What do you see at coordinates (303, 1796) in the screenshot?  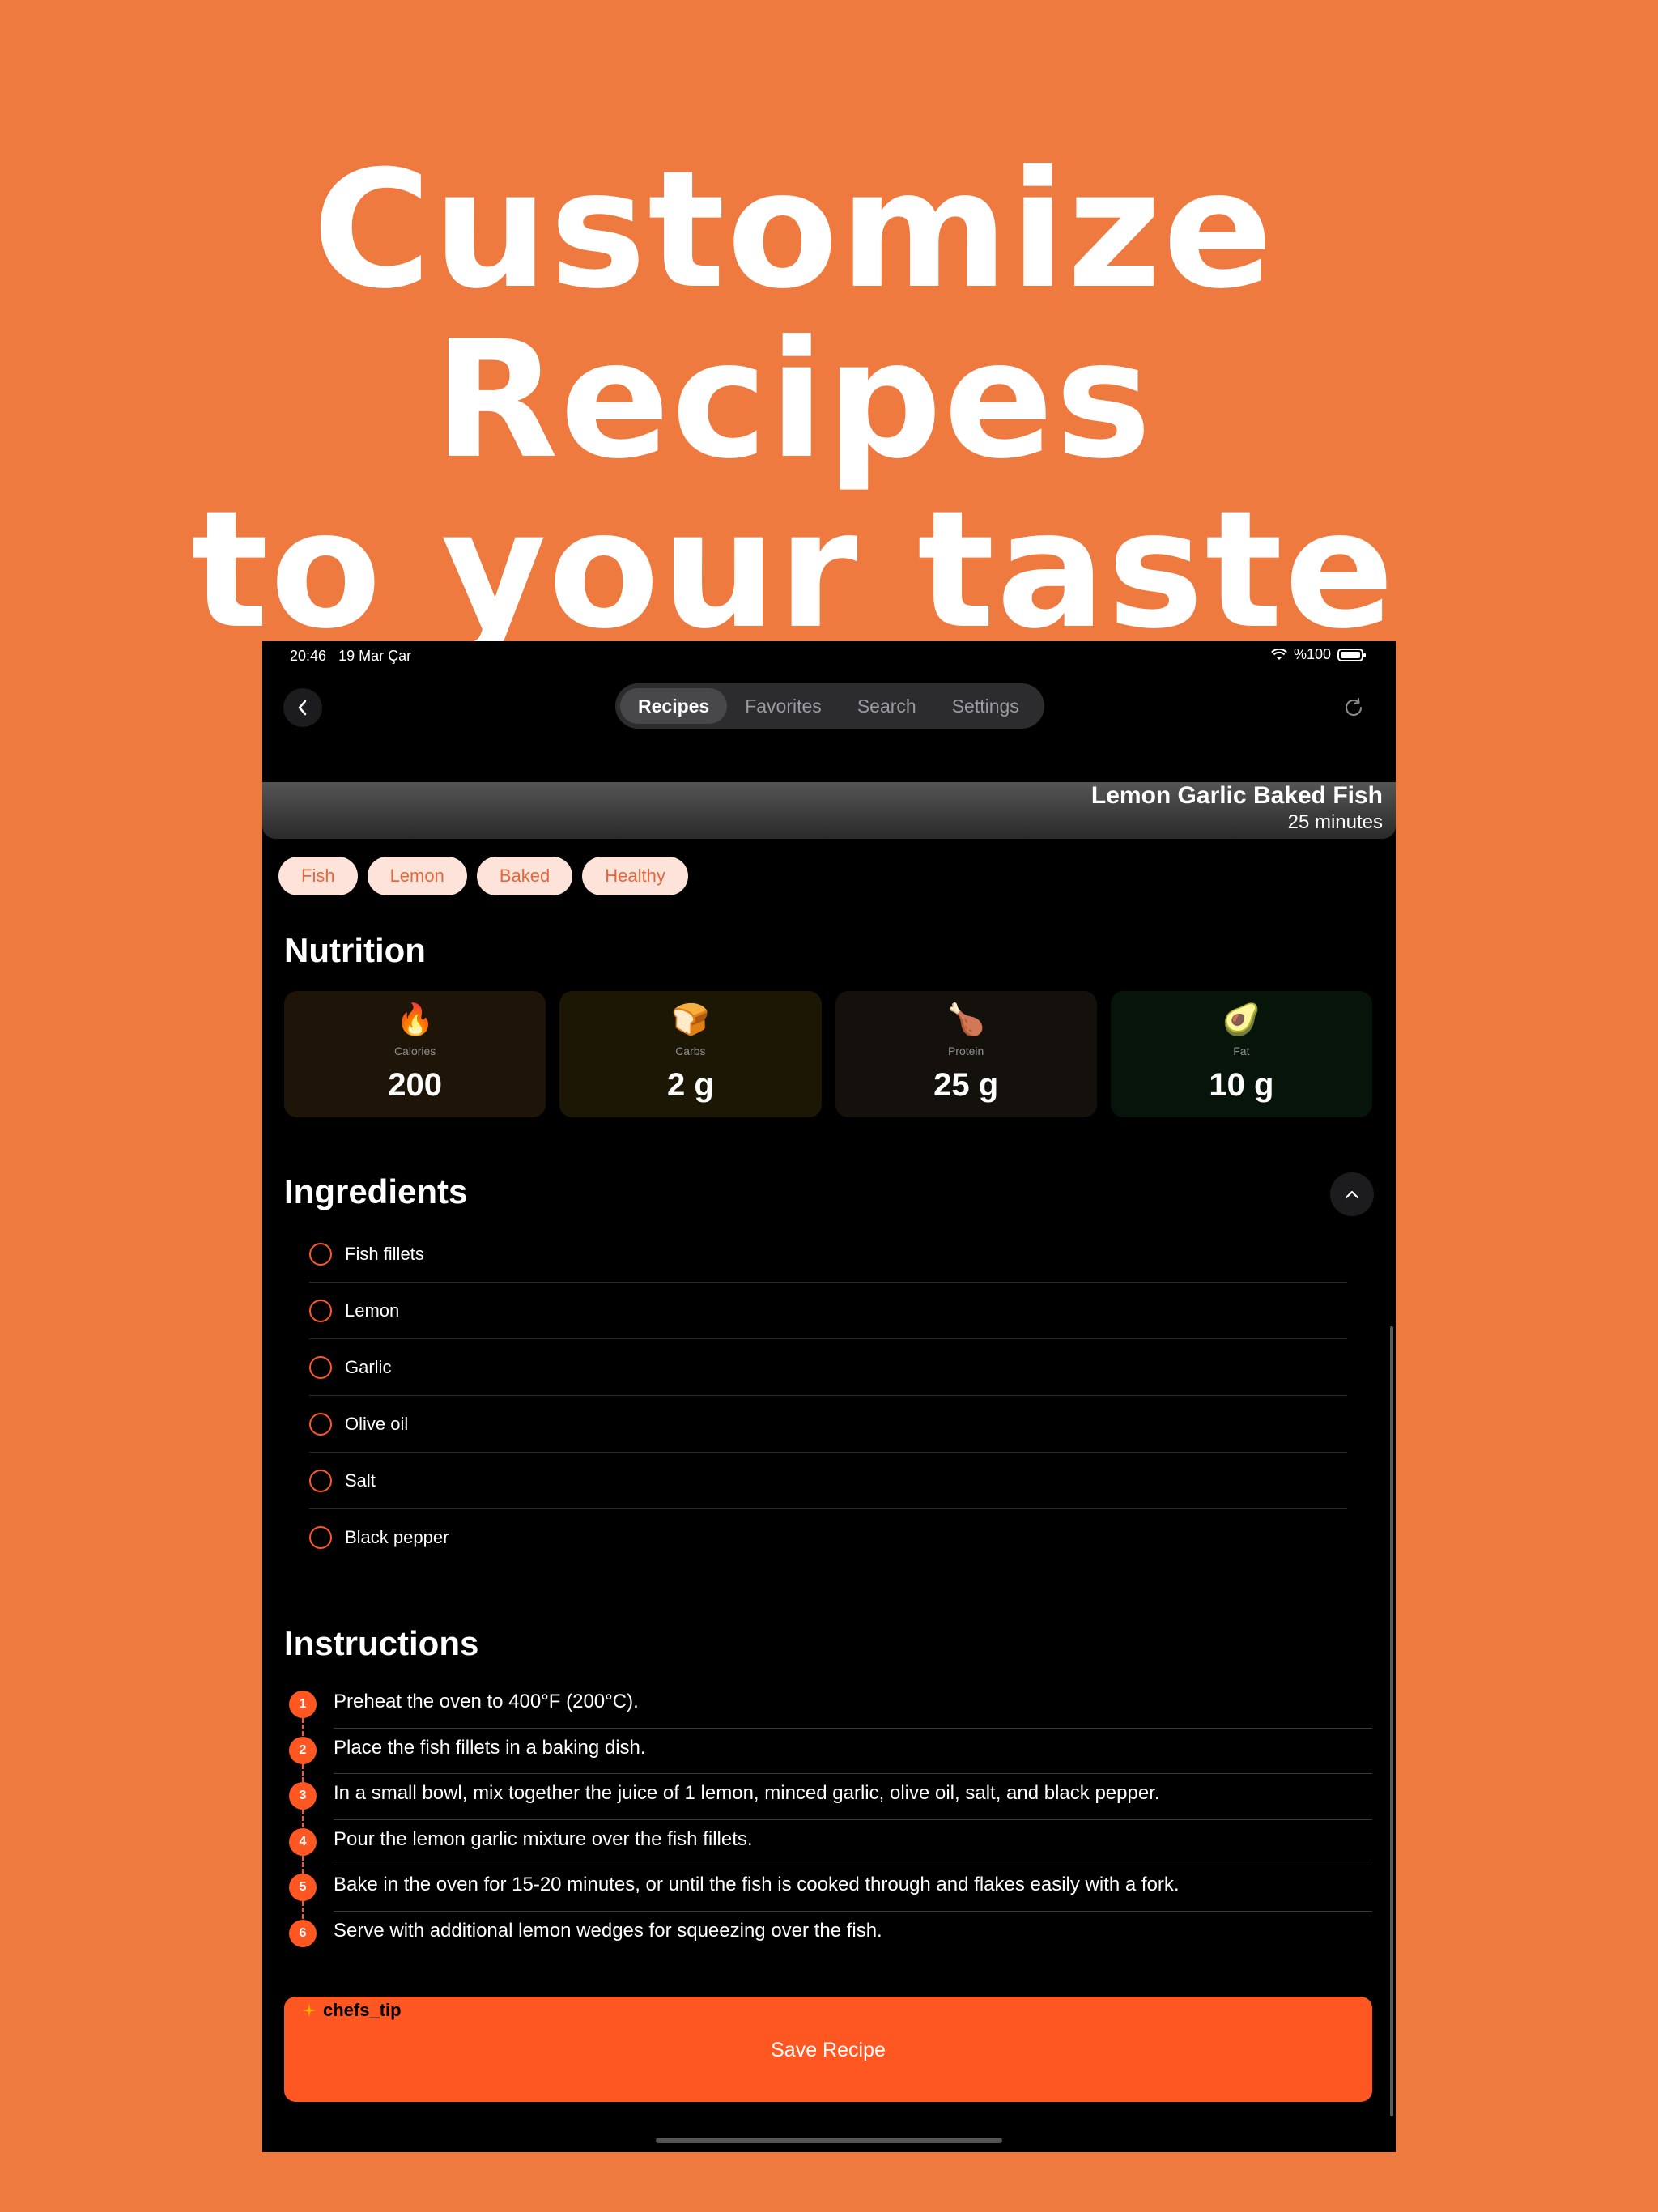 I see `step-number: 3` at bounding box center [303, 1796].